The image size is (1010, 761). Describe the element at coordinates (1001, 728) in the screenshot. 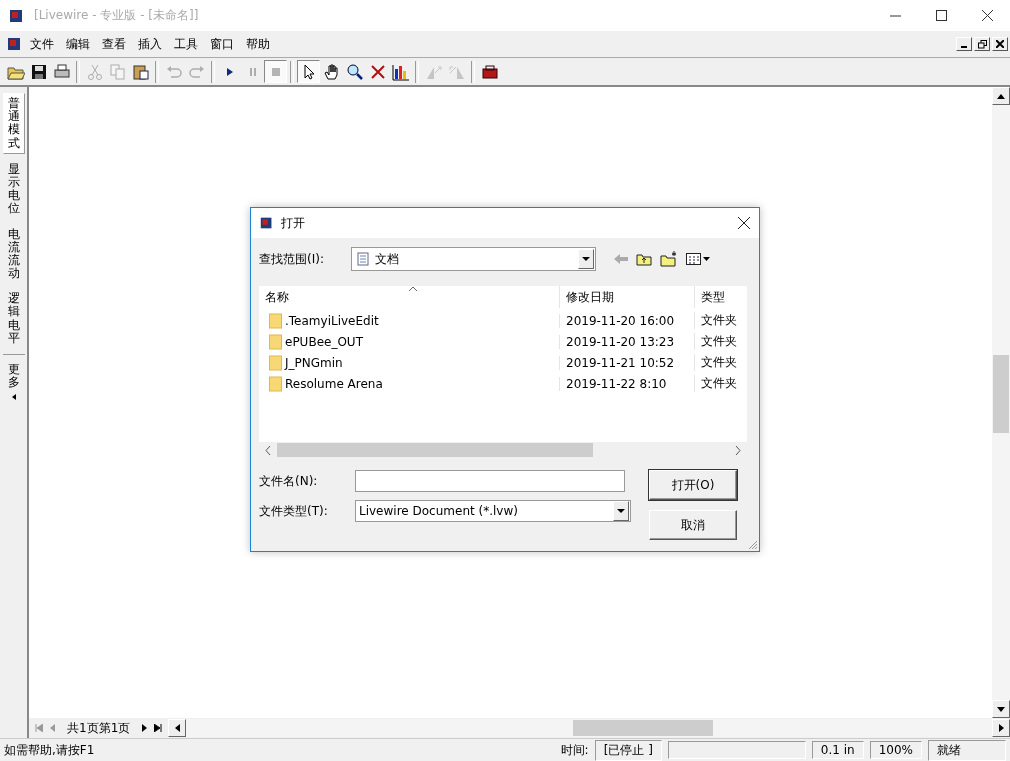

I see `scroll-right-icon` at that location.